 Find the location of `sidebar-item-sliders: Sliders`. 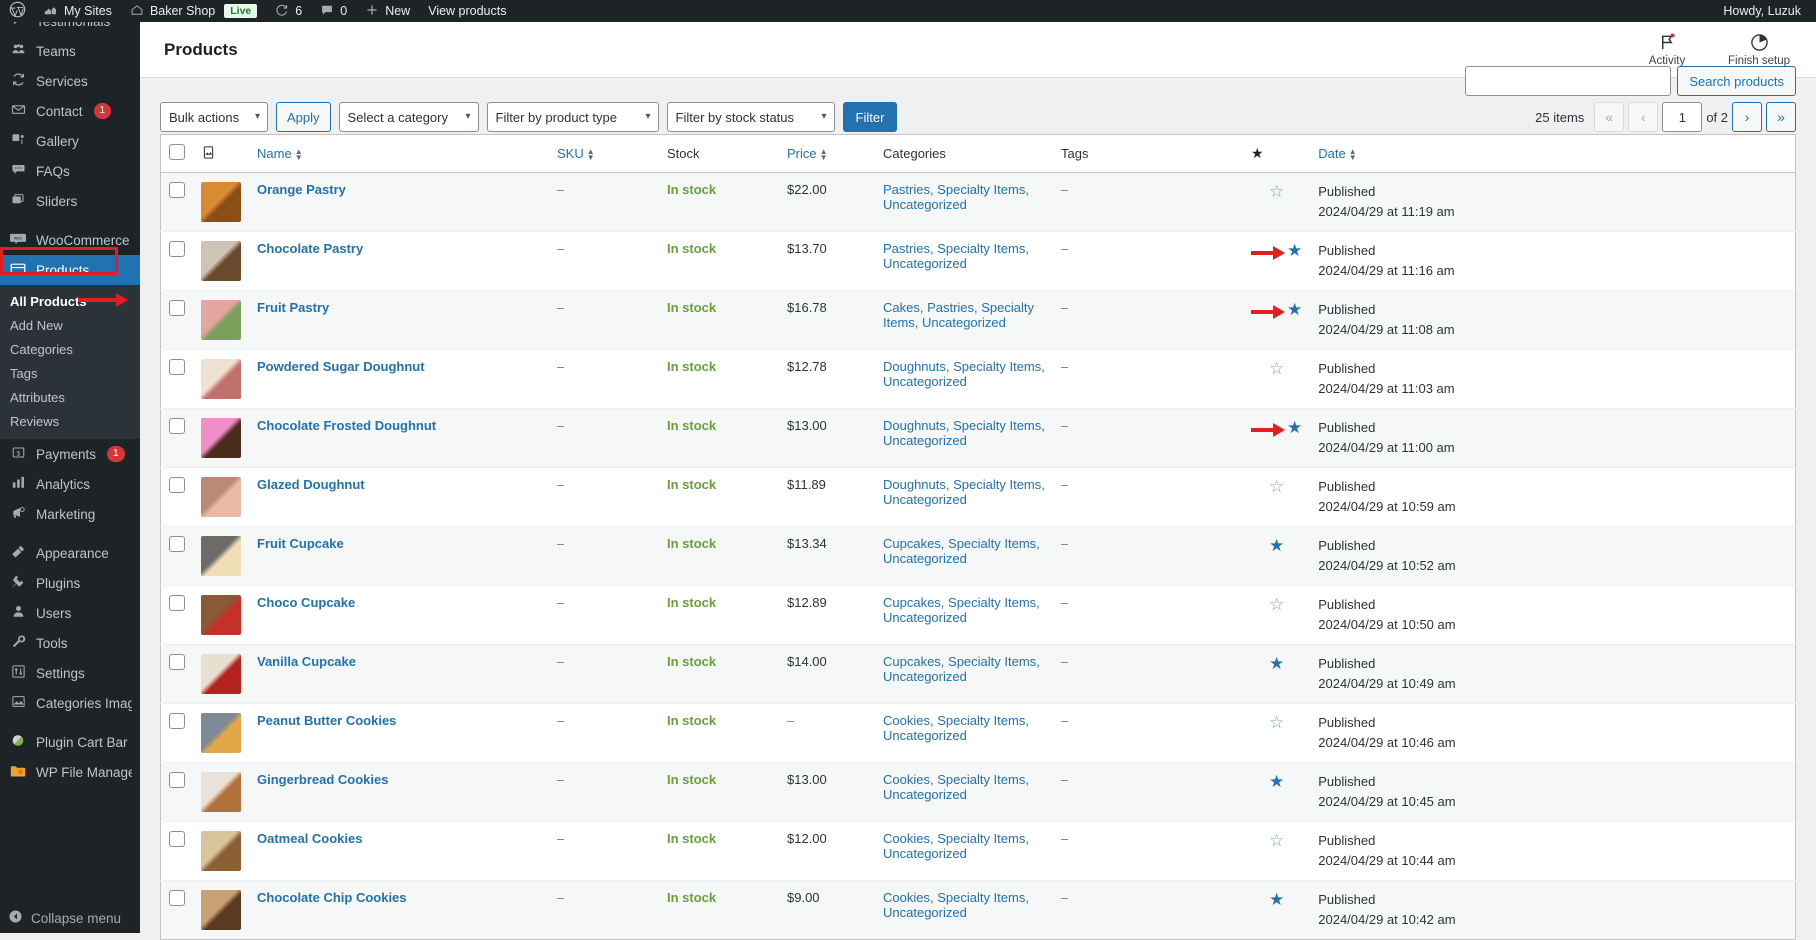

sidebar-item-sliders: Sliders is located at coordinates (70, 201).